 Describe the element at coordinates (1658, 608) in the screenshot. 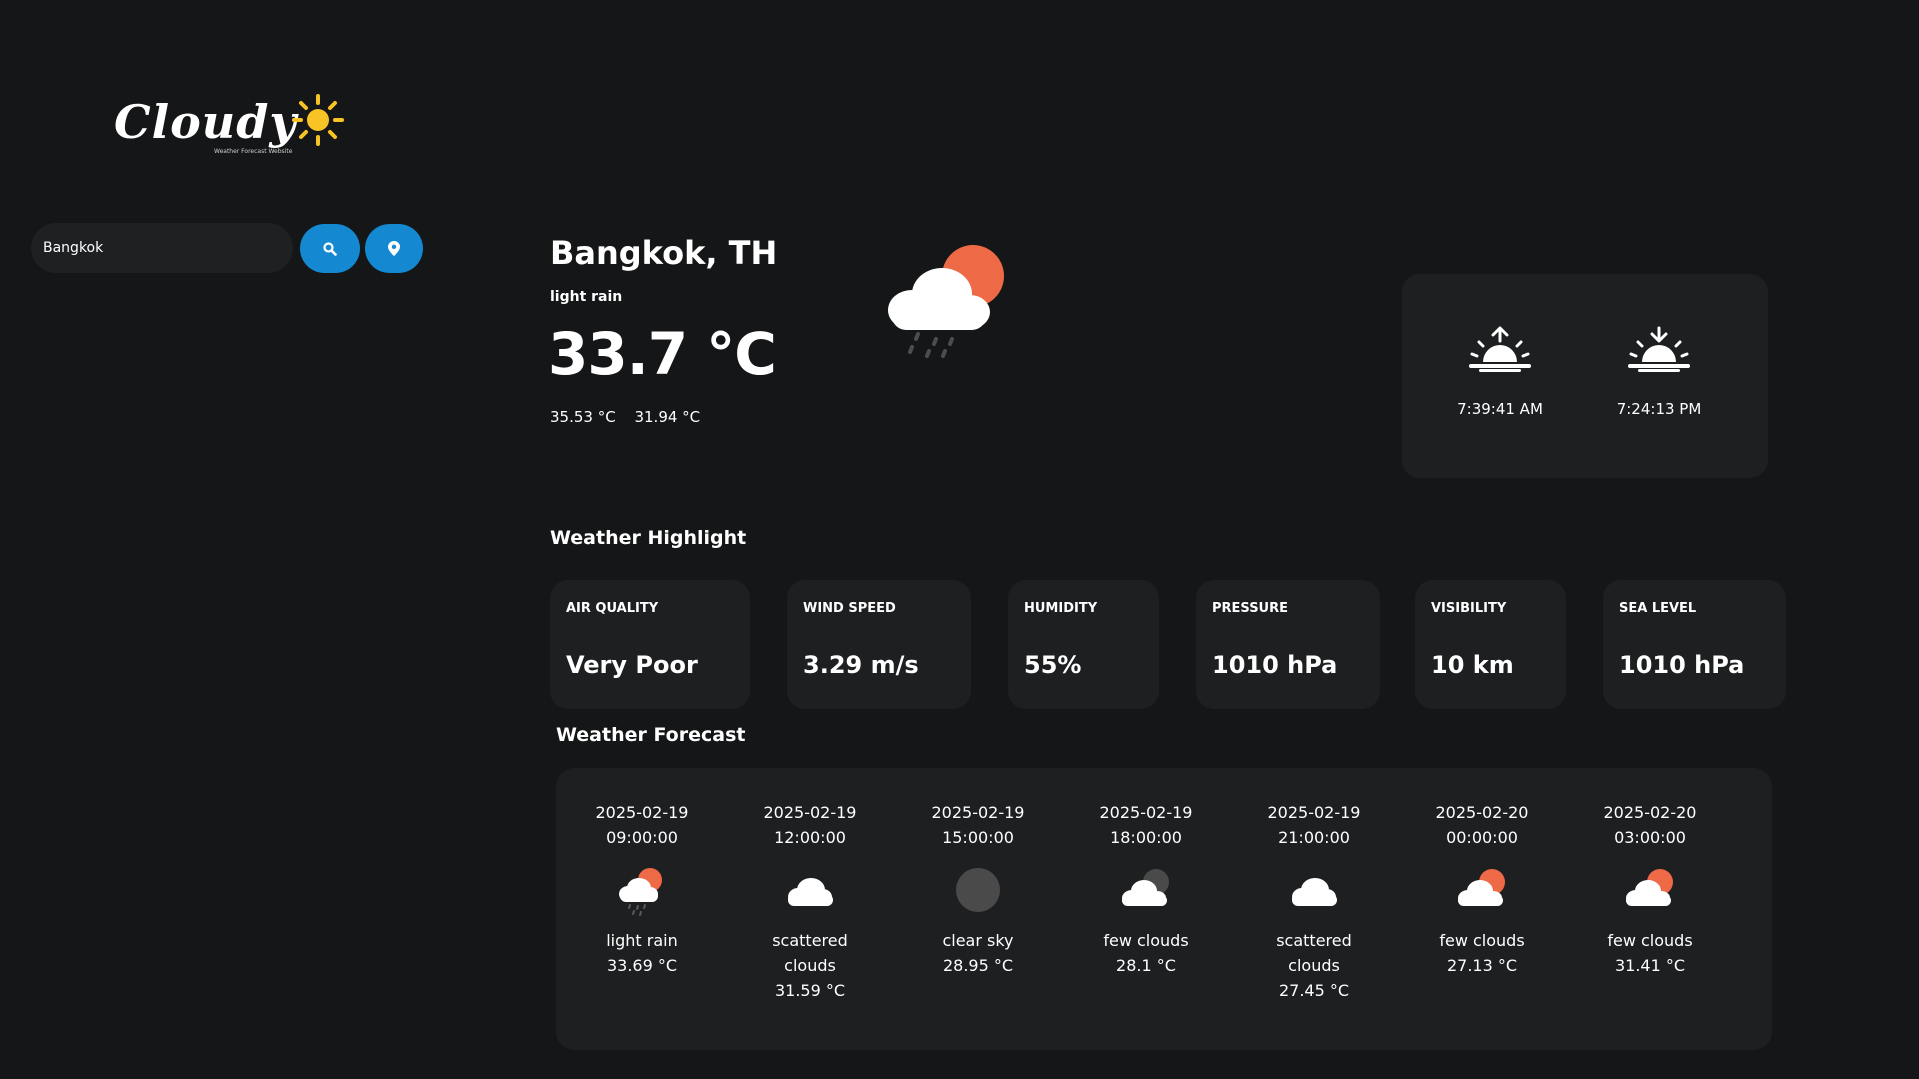

I see `highlight-label: SEA LEVEL` at that location.